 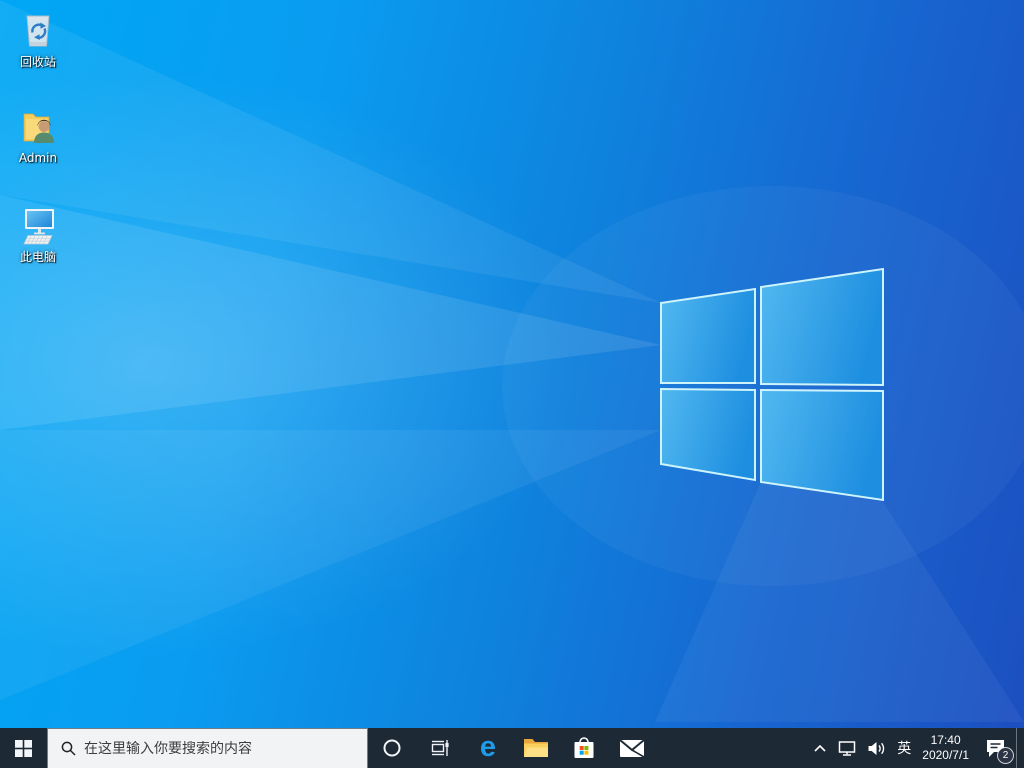 I want to click on chevron-up-icon, so click(x=820, y=748).